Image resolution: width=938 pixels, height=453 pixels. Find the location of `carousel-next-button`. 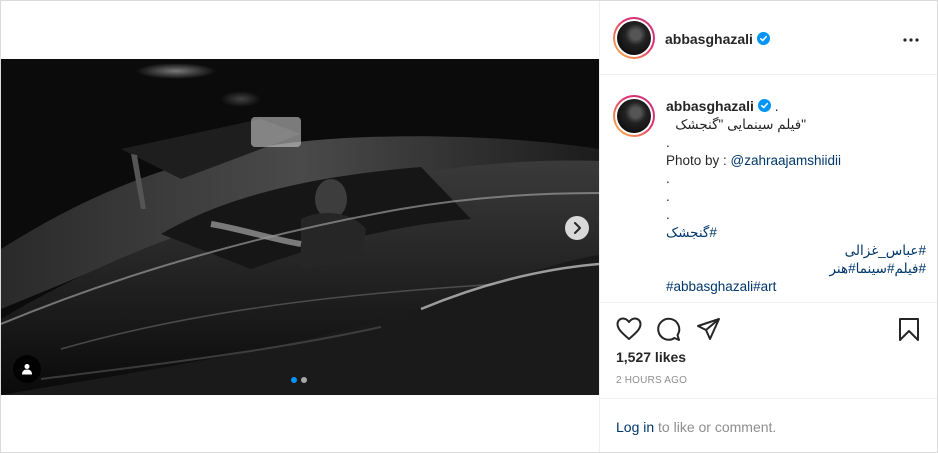

carousel-next-button is located at coordinates (577, 228).